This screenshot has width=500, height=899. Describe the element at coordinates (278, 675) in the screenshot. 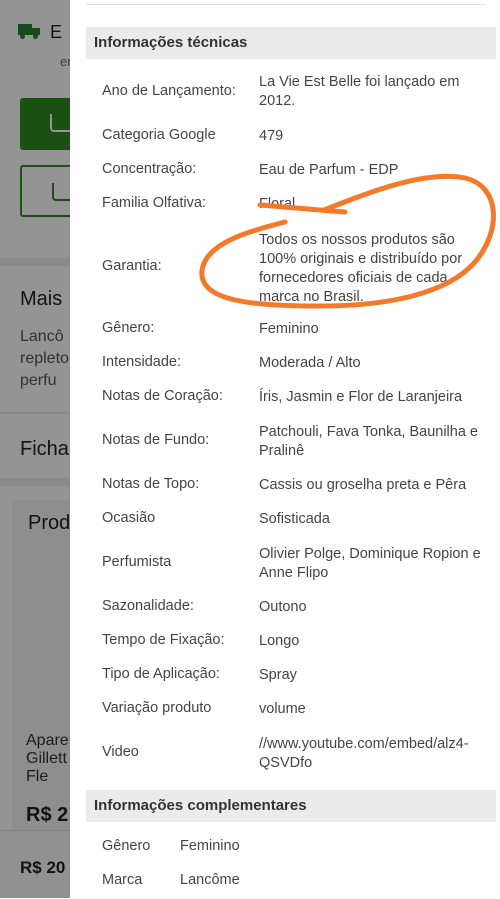

I see `spec-value: Spray` at that location.